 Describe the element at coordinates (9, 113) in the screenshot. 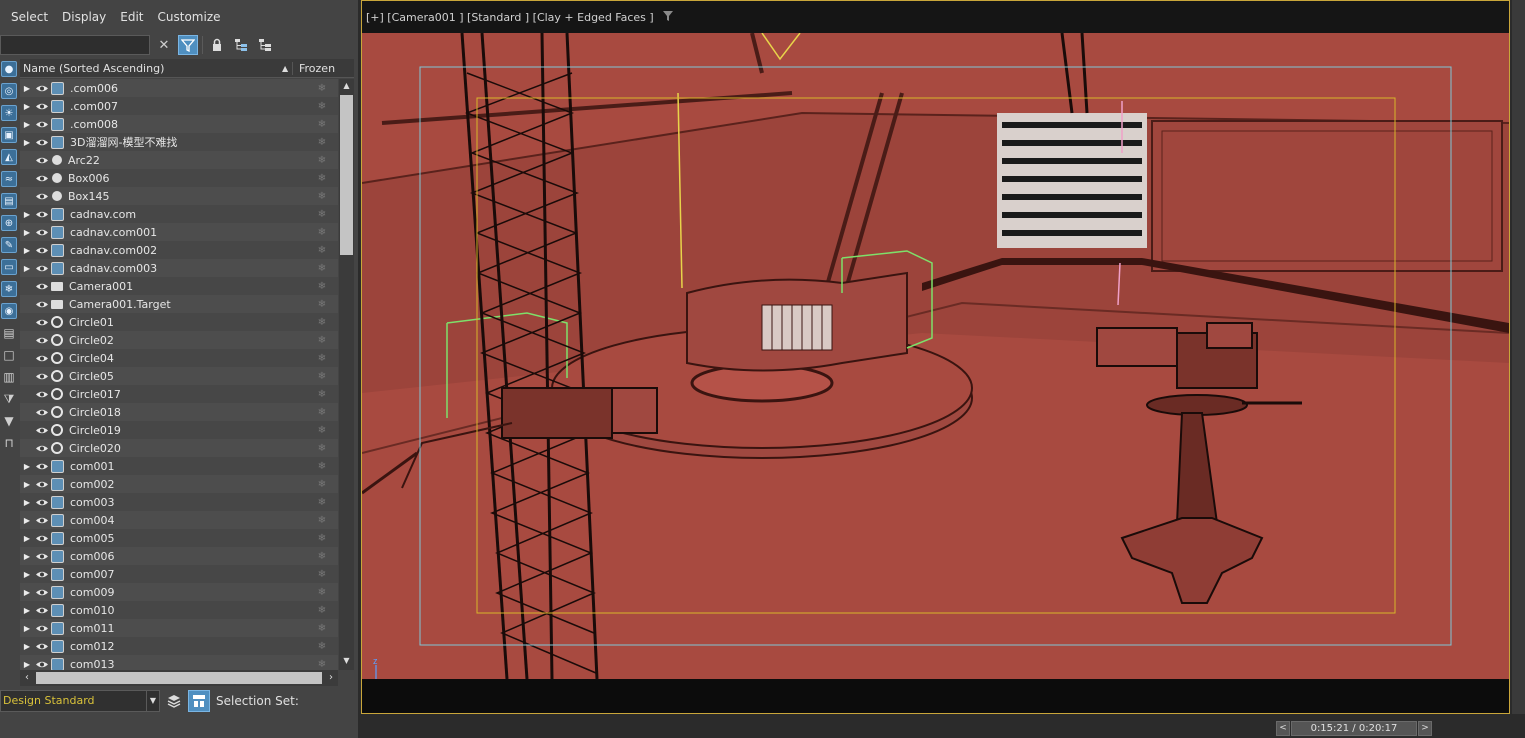

I see `lights-filter-icon: ☀` at that location.